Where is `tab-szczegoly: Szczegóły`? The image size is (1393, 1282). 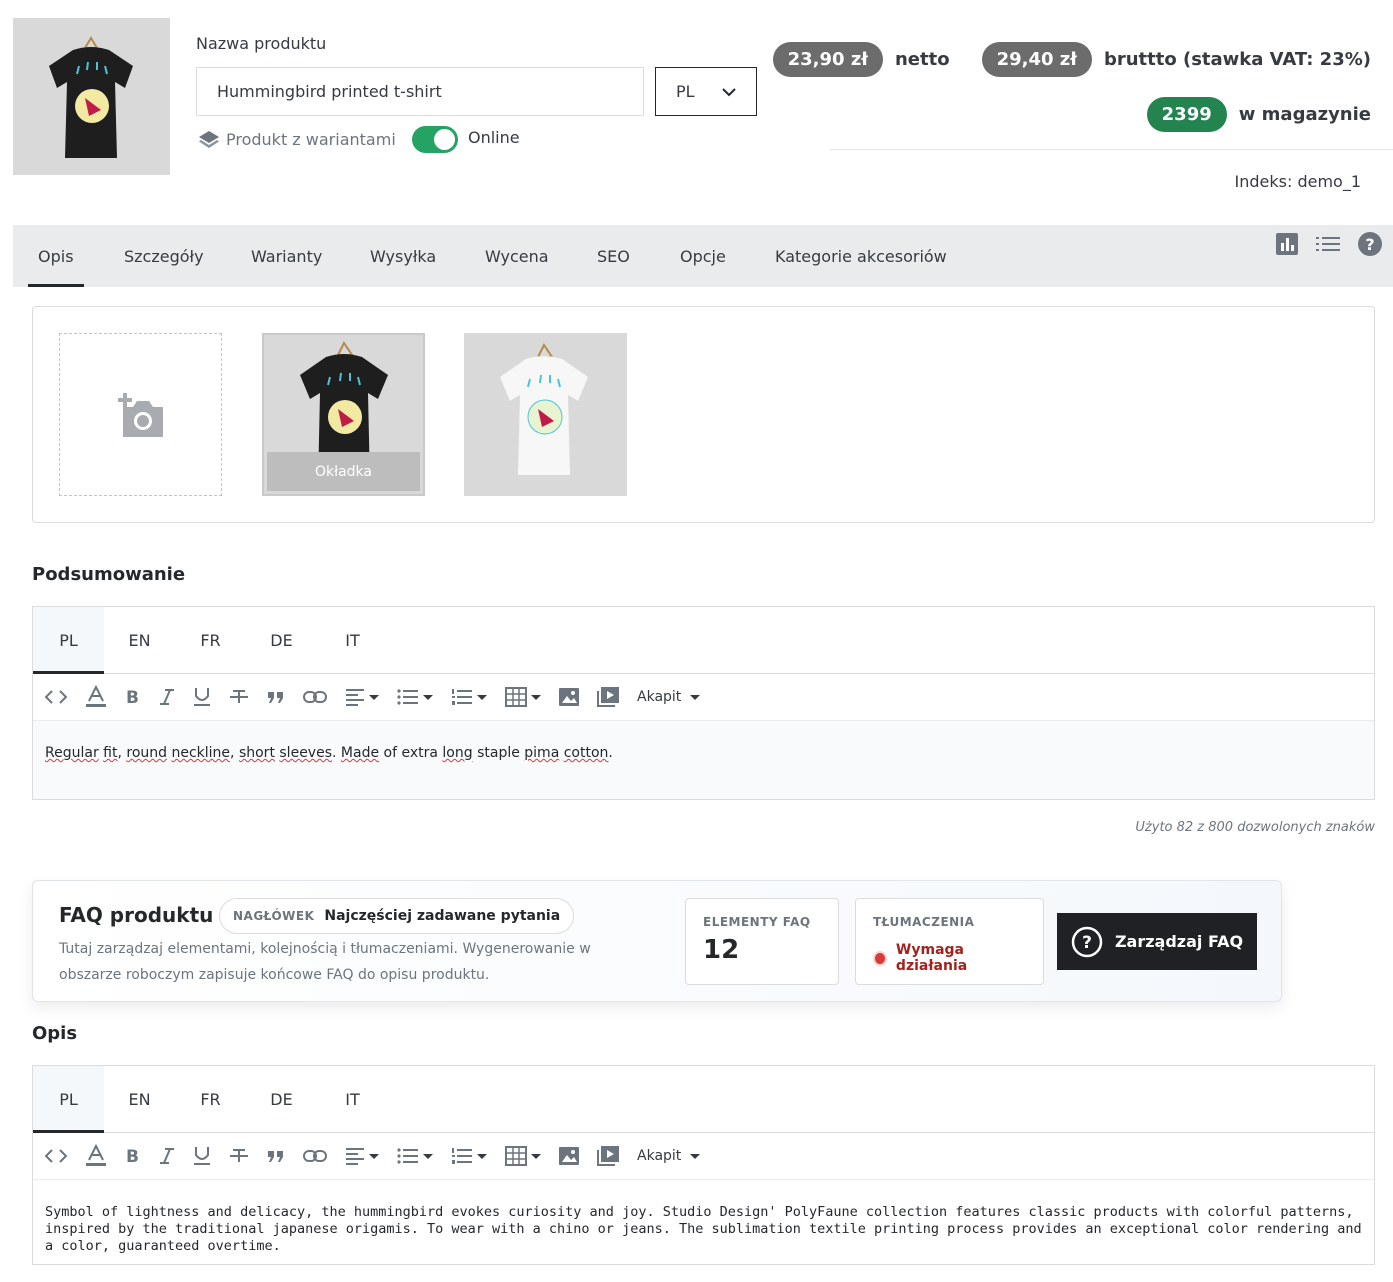 tab-szczegoly: Szczegóły is located at coordinates (164, 256).